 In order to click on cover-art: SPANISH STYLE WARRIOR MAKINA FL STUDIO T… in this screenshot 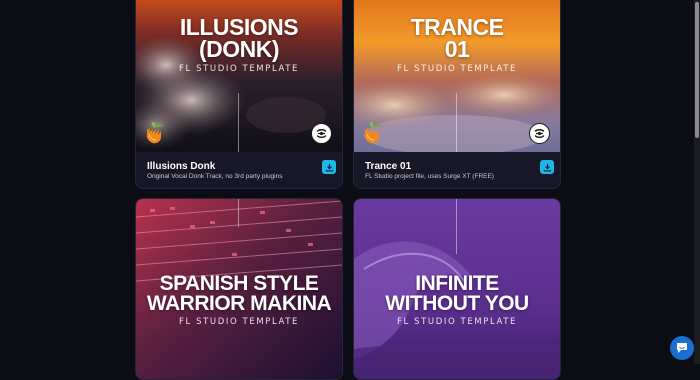, I will do `click(239, 289)`.